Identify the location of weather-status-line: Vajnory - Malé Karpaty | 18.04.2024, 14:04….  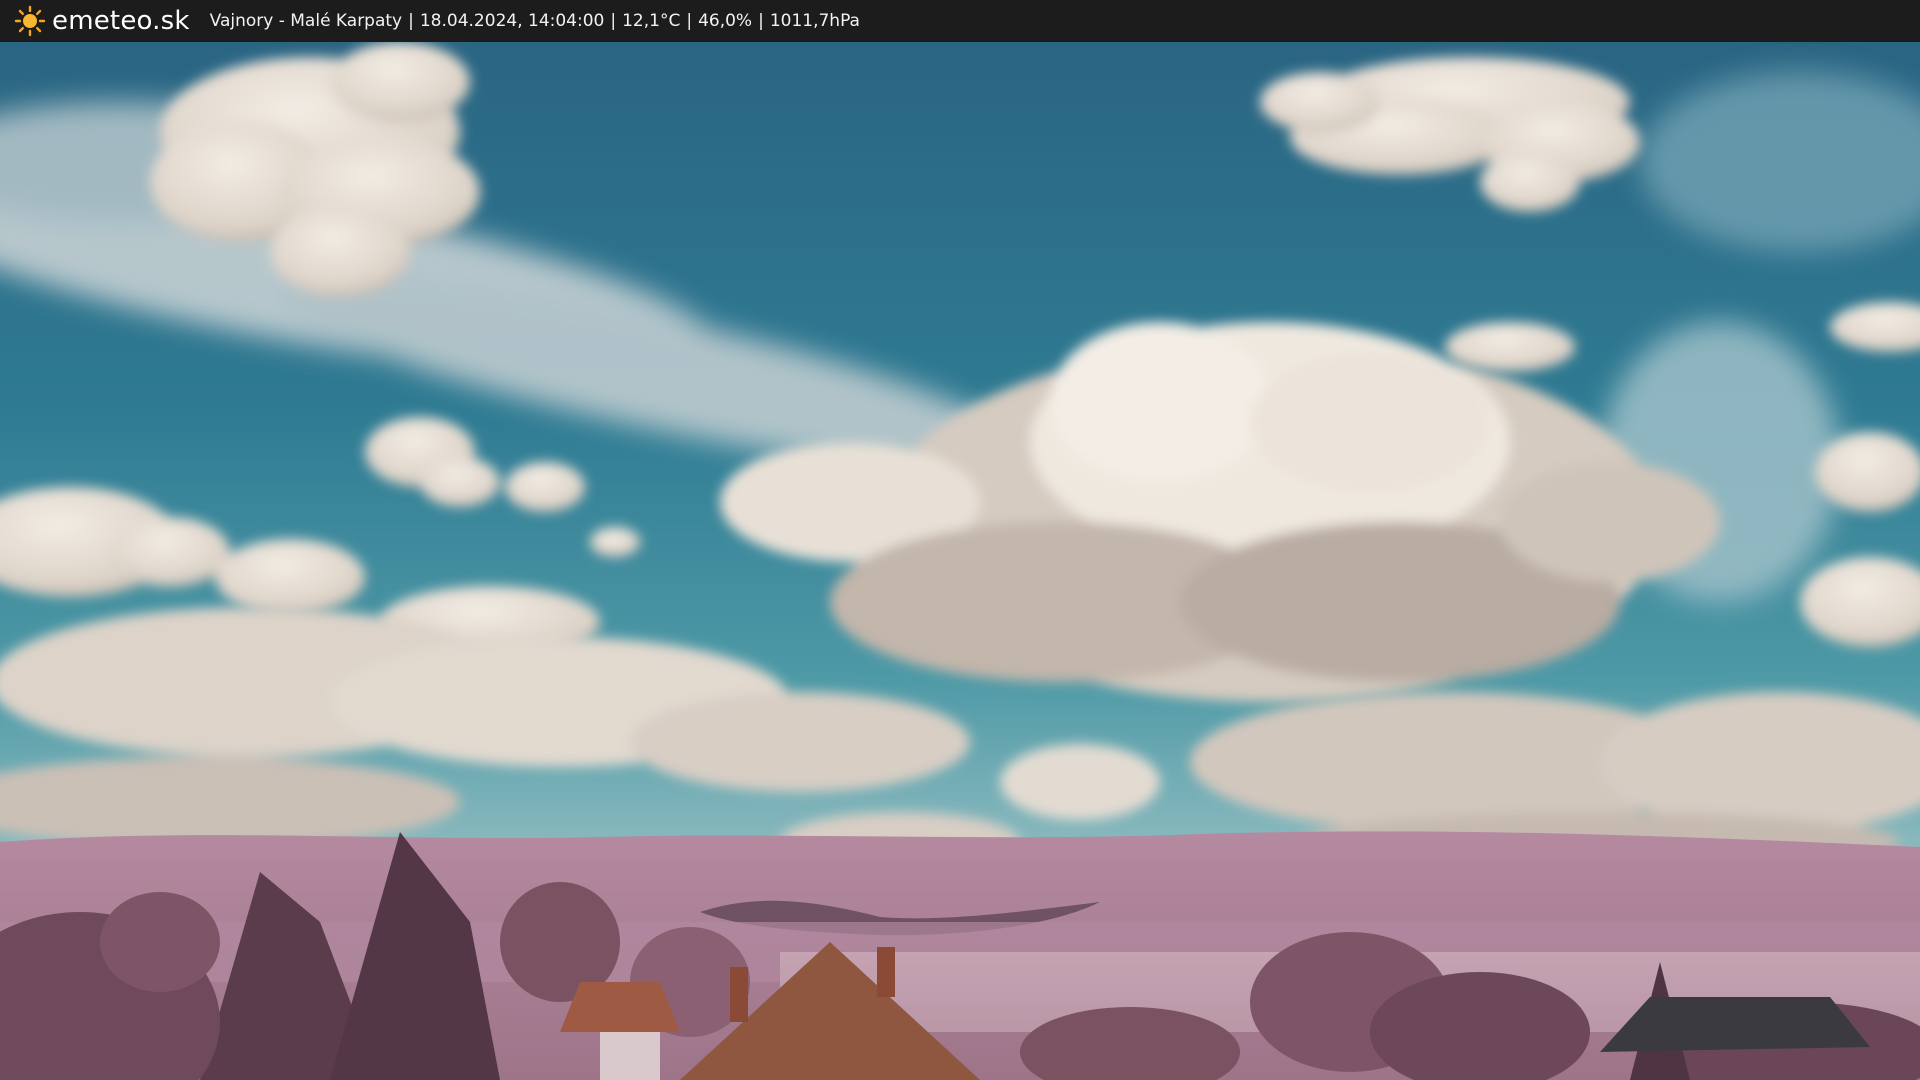
(535, 21).